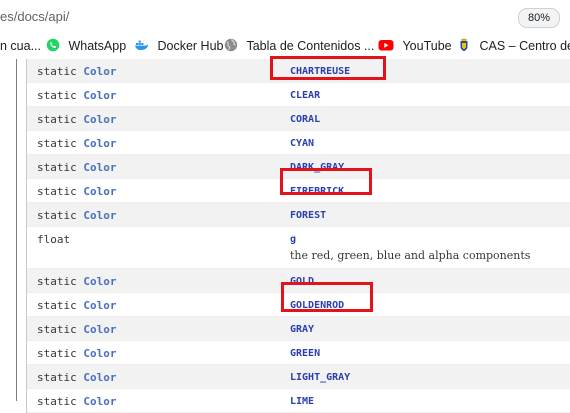  I want to click on bookmark-whatsapp: WhatsApp, so click(86, 46).